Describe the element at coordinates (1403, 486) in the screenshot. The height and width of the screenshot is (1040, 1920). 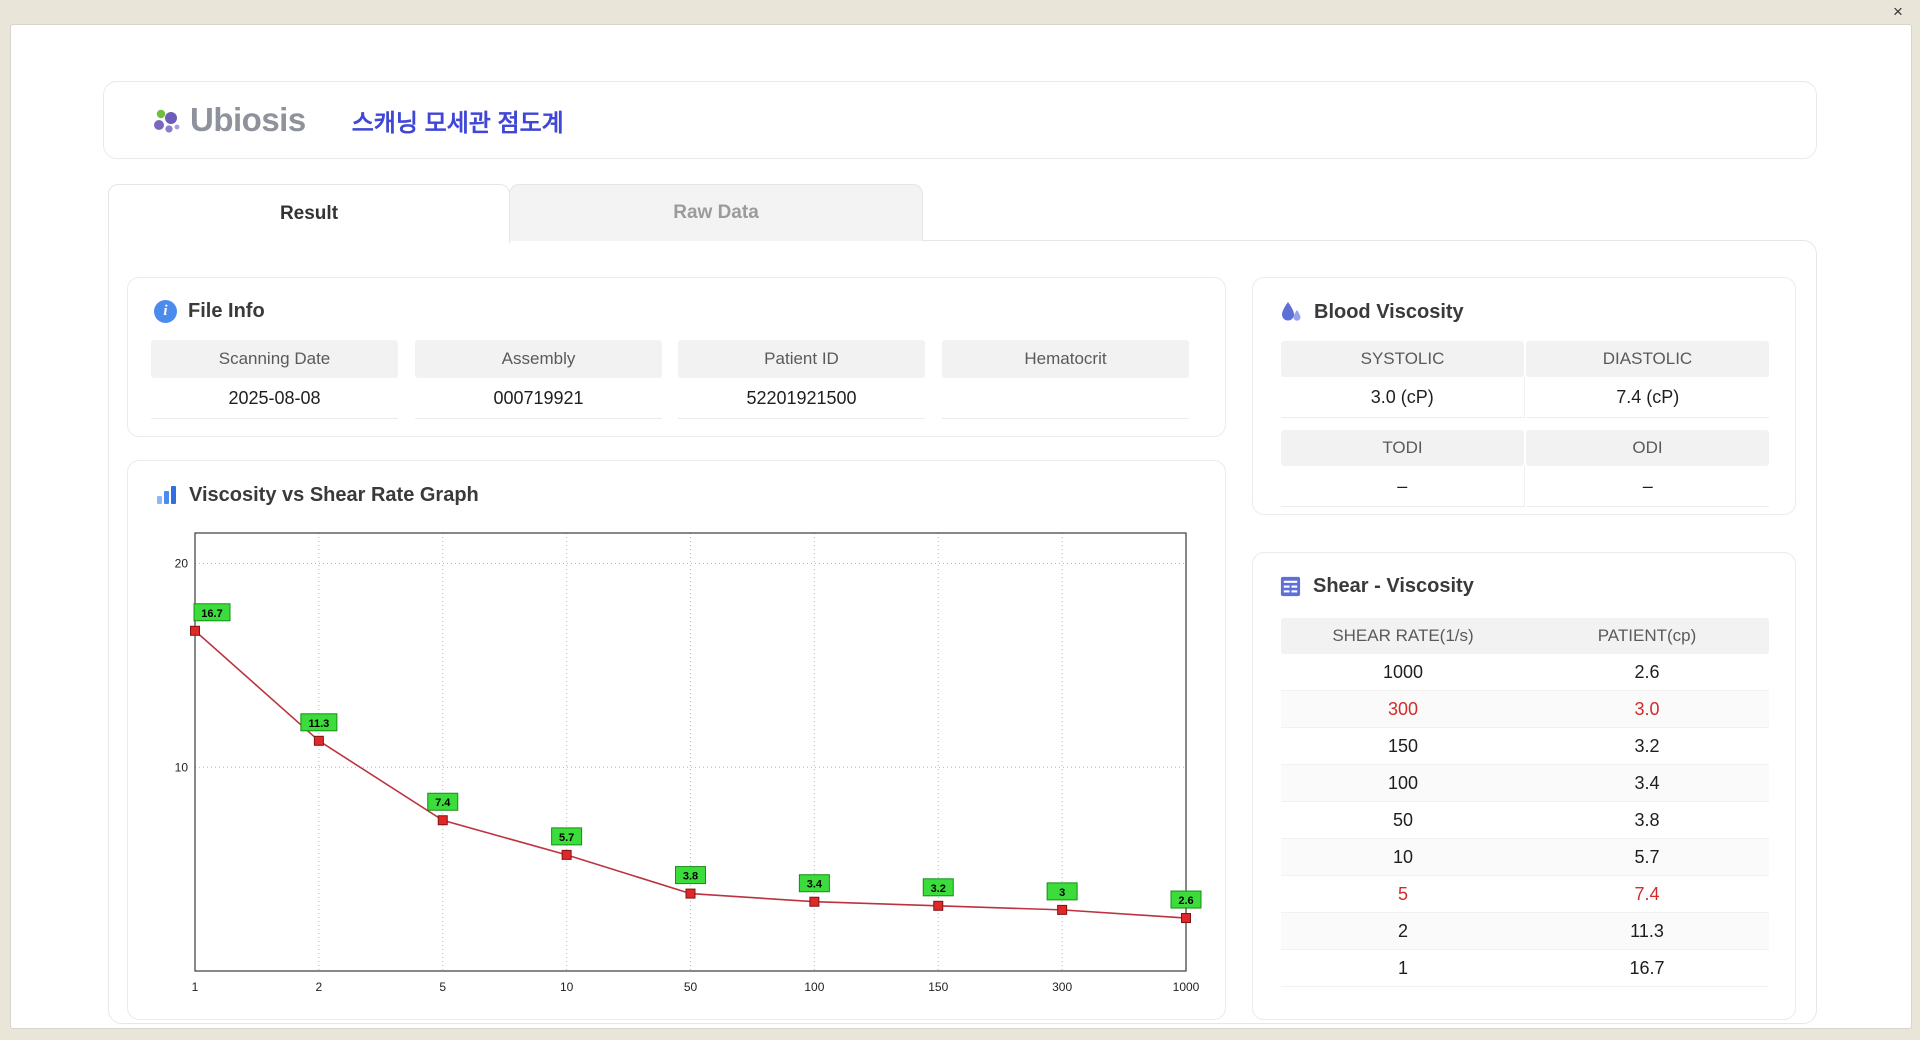
I see `todi-value: –` at that location.